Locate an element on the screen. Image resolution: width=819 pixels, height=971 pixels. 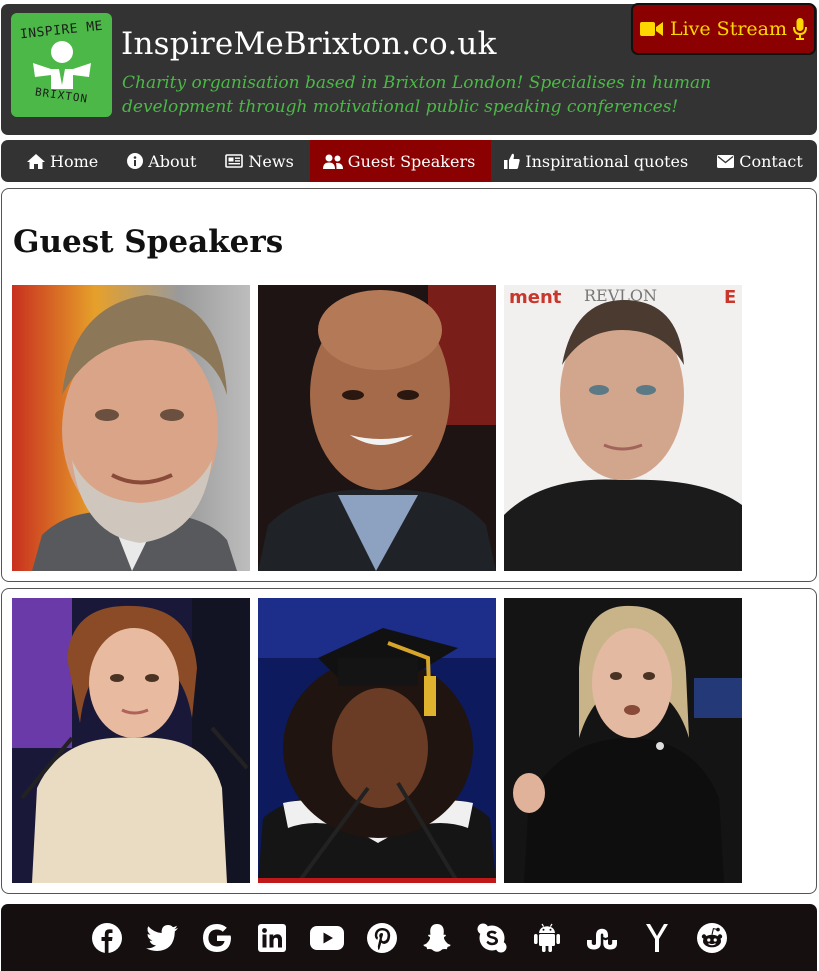
nav-item-news: News is located at coordinates (260, 161).